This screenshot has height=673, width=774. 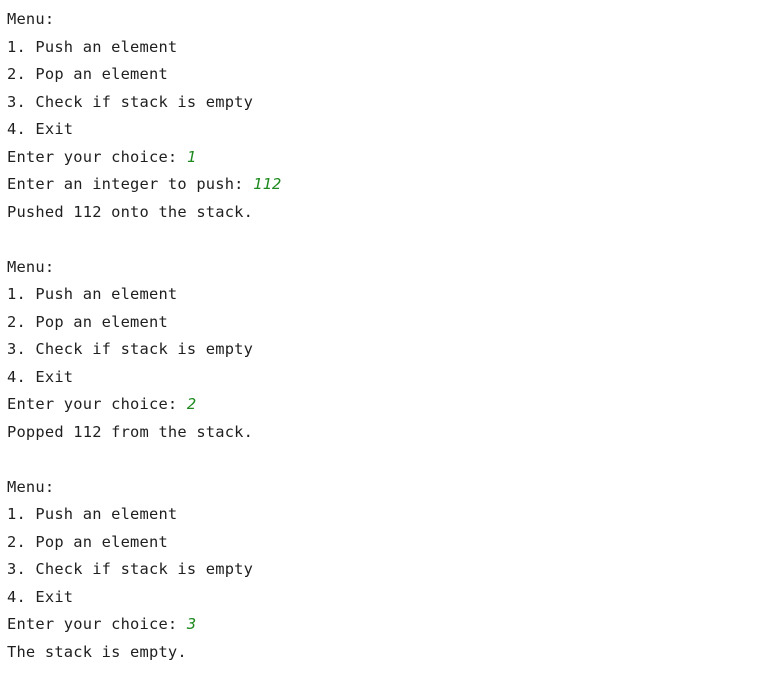 What do you see at coordinates (130, 211) in the screenshot?
I see `result-message: Pushed 112 onto the stack.` at bounding box center [130, 211].